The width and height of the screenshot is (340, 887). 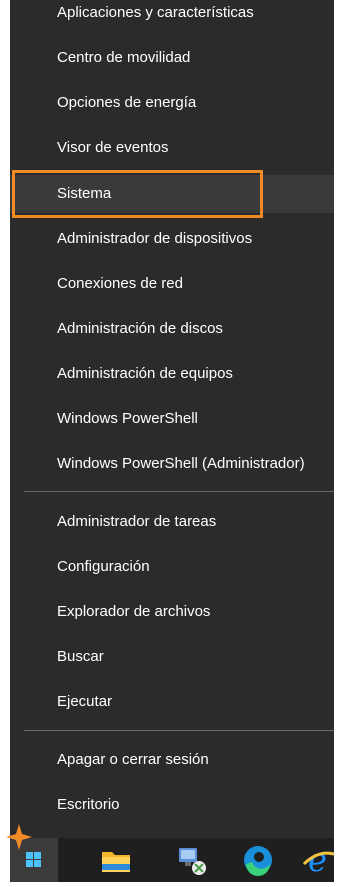 I want to click on menu-item-powershell-admin: Windows PowerShell (Administrador), so click(x=172, y=464).